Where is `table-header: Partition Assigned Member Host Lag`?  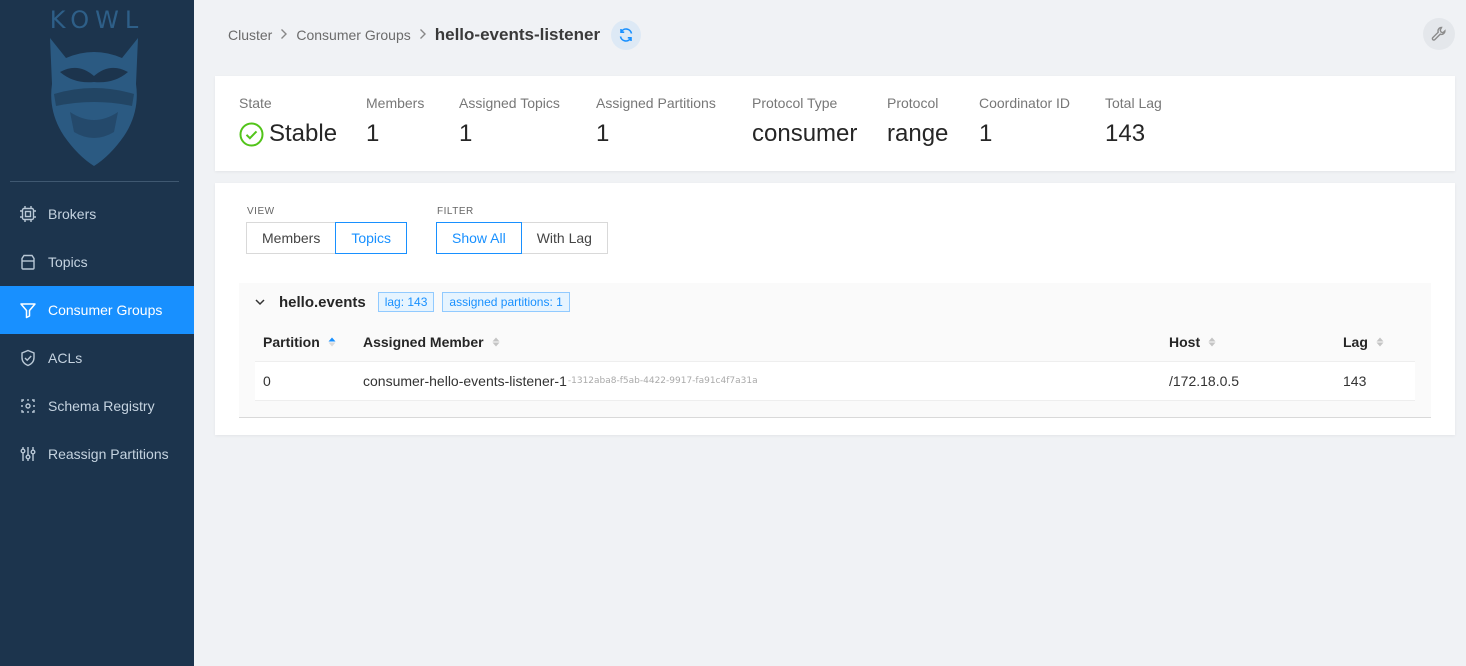
table-header: Partition Assigned Member Host Lag is located at coordinates (835, 342).